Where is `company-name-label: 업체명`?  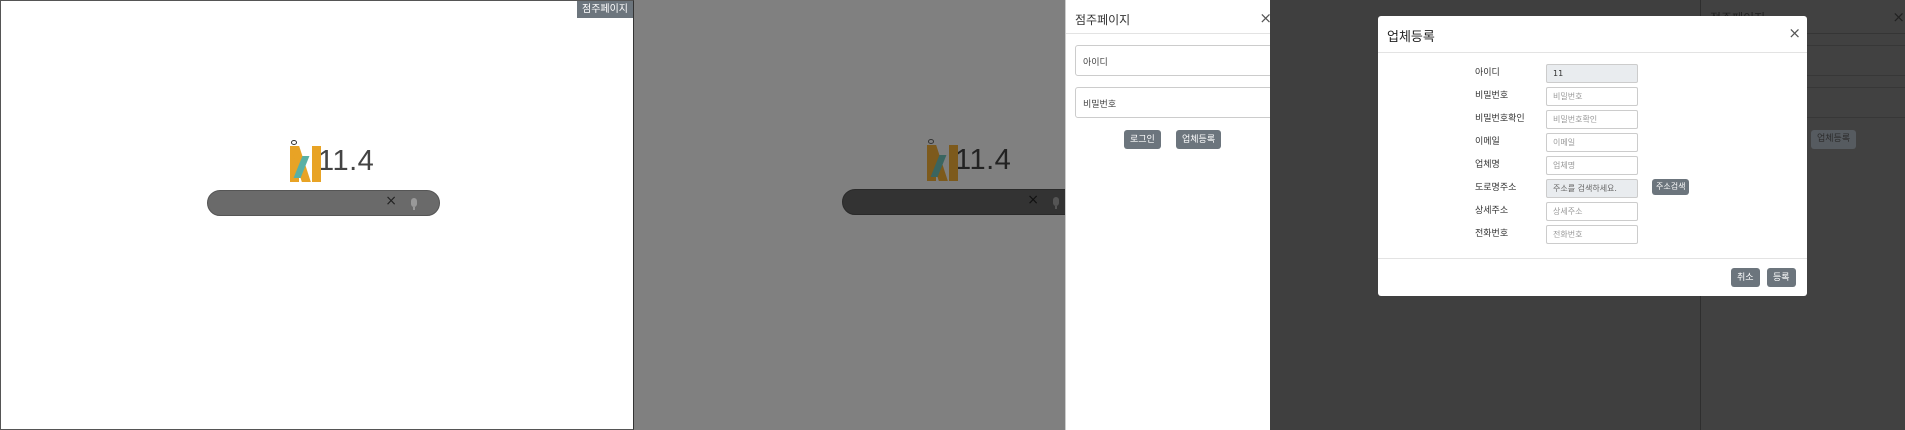
company-name-label: 업체명 is located at coordinates (1487, 165).